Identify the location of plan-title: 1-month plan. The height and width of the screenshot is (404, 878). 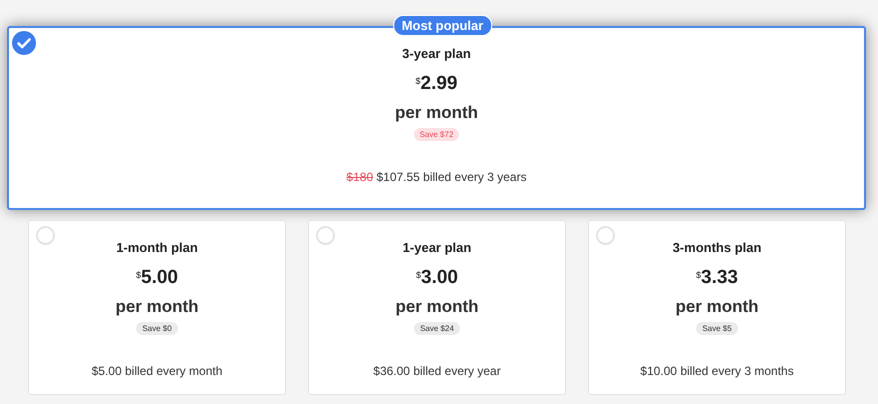
(157, 247).